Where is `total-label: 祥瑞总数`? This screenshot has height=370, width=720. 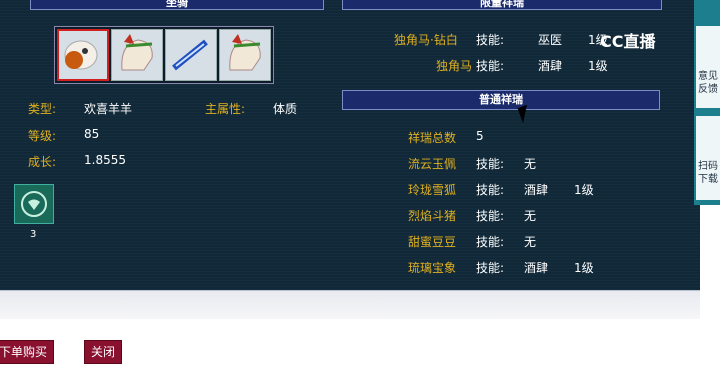 total-label: 祥瑞总数 is located at coordinates (432, 138).